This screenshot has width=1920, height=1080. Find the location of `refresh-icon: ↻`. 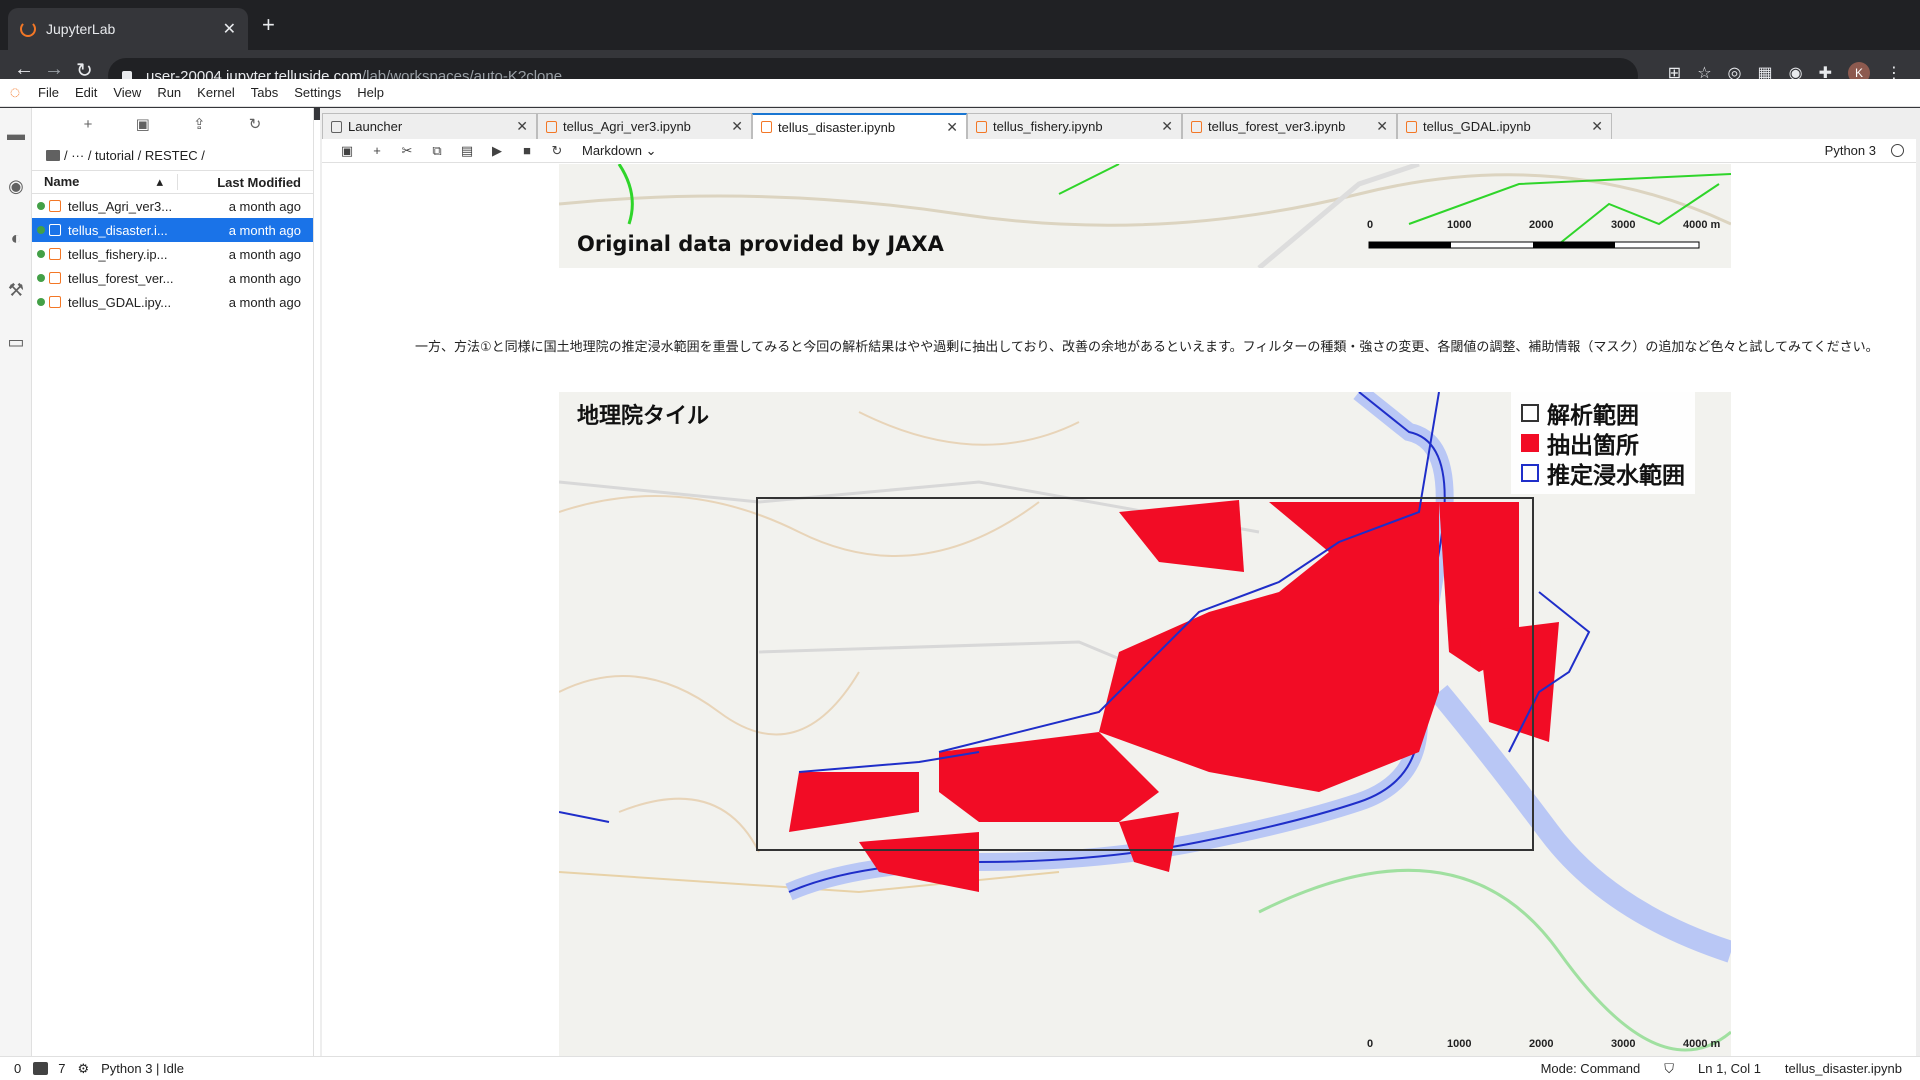

refresh-icon: ↻ is located at coordinates (255, 124).